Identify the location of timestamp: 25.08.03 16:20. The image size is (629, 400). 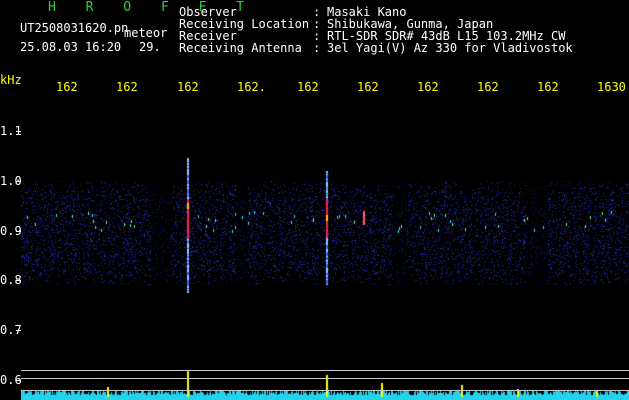
(71, 47).